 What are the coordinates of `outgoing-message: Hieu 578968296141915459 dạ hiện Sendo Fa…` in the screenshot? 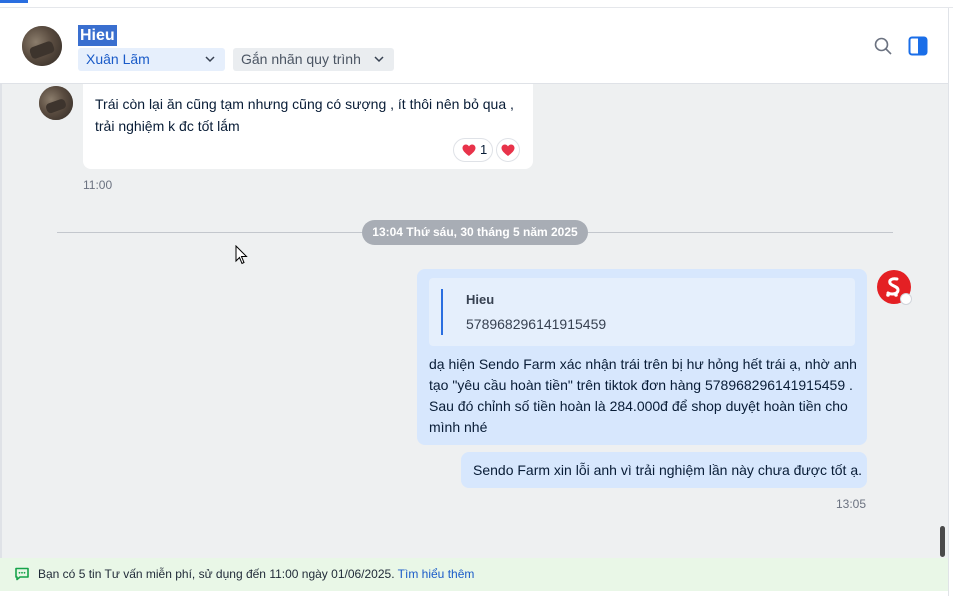 It's located at (642, 357).